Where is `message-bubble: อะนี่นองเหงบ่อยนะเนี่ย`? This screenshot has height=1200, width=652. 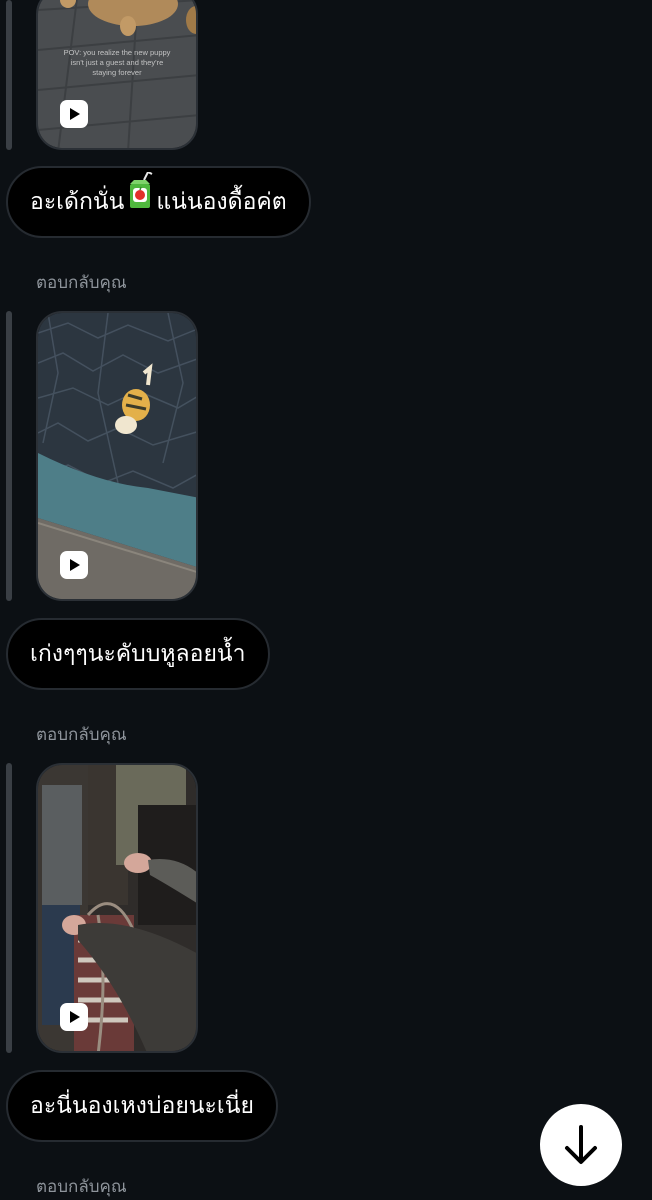 message-bubble: อะนี่นองเหงบ่อยนะเนี่ย is located at coordinates (142, 1106).